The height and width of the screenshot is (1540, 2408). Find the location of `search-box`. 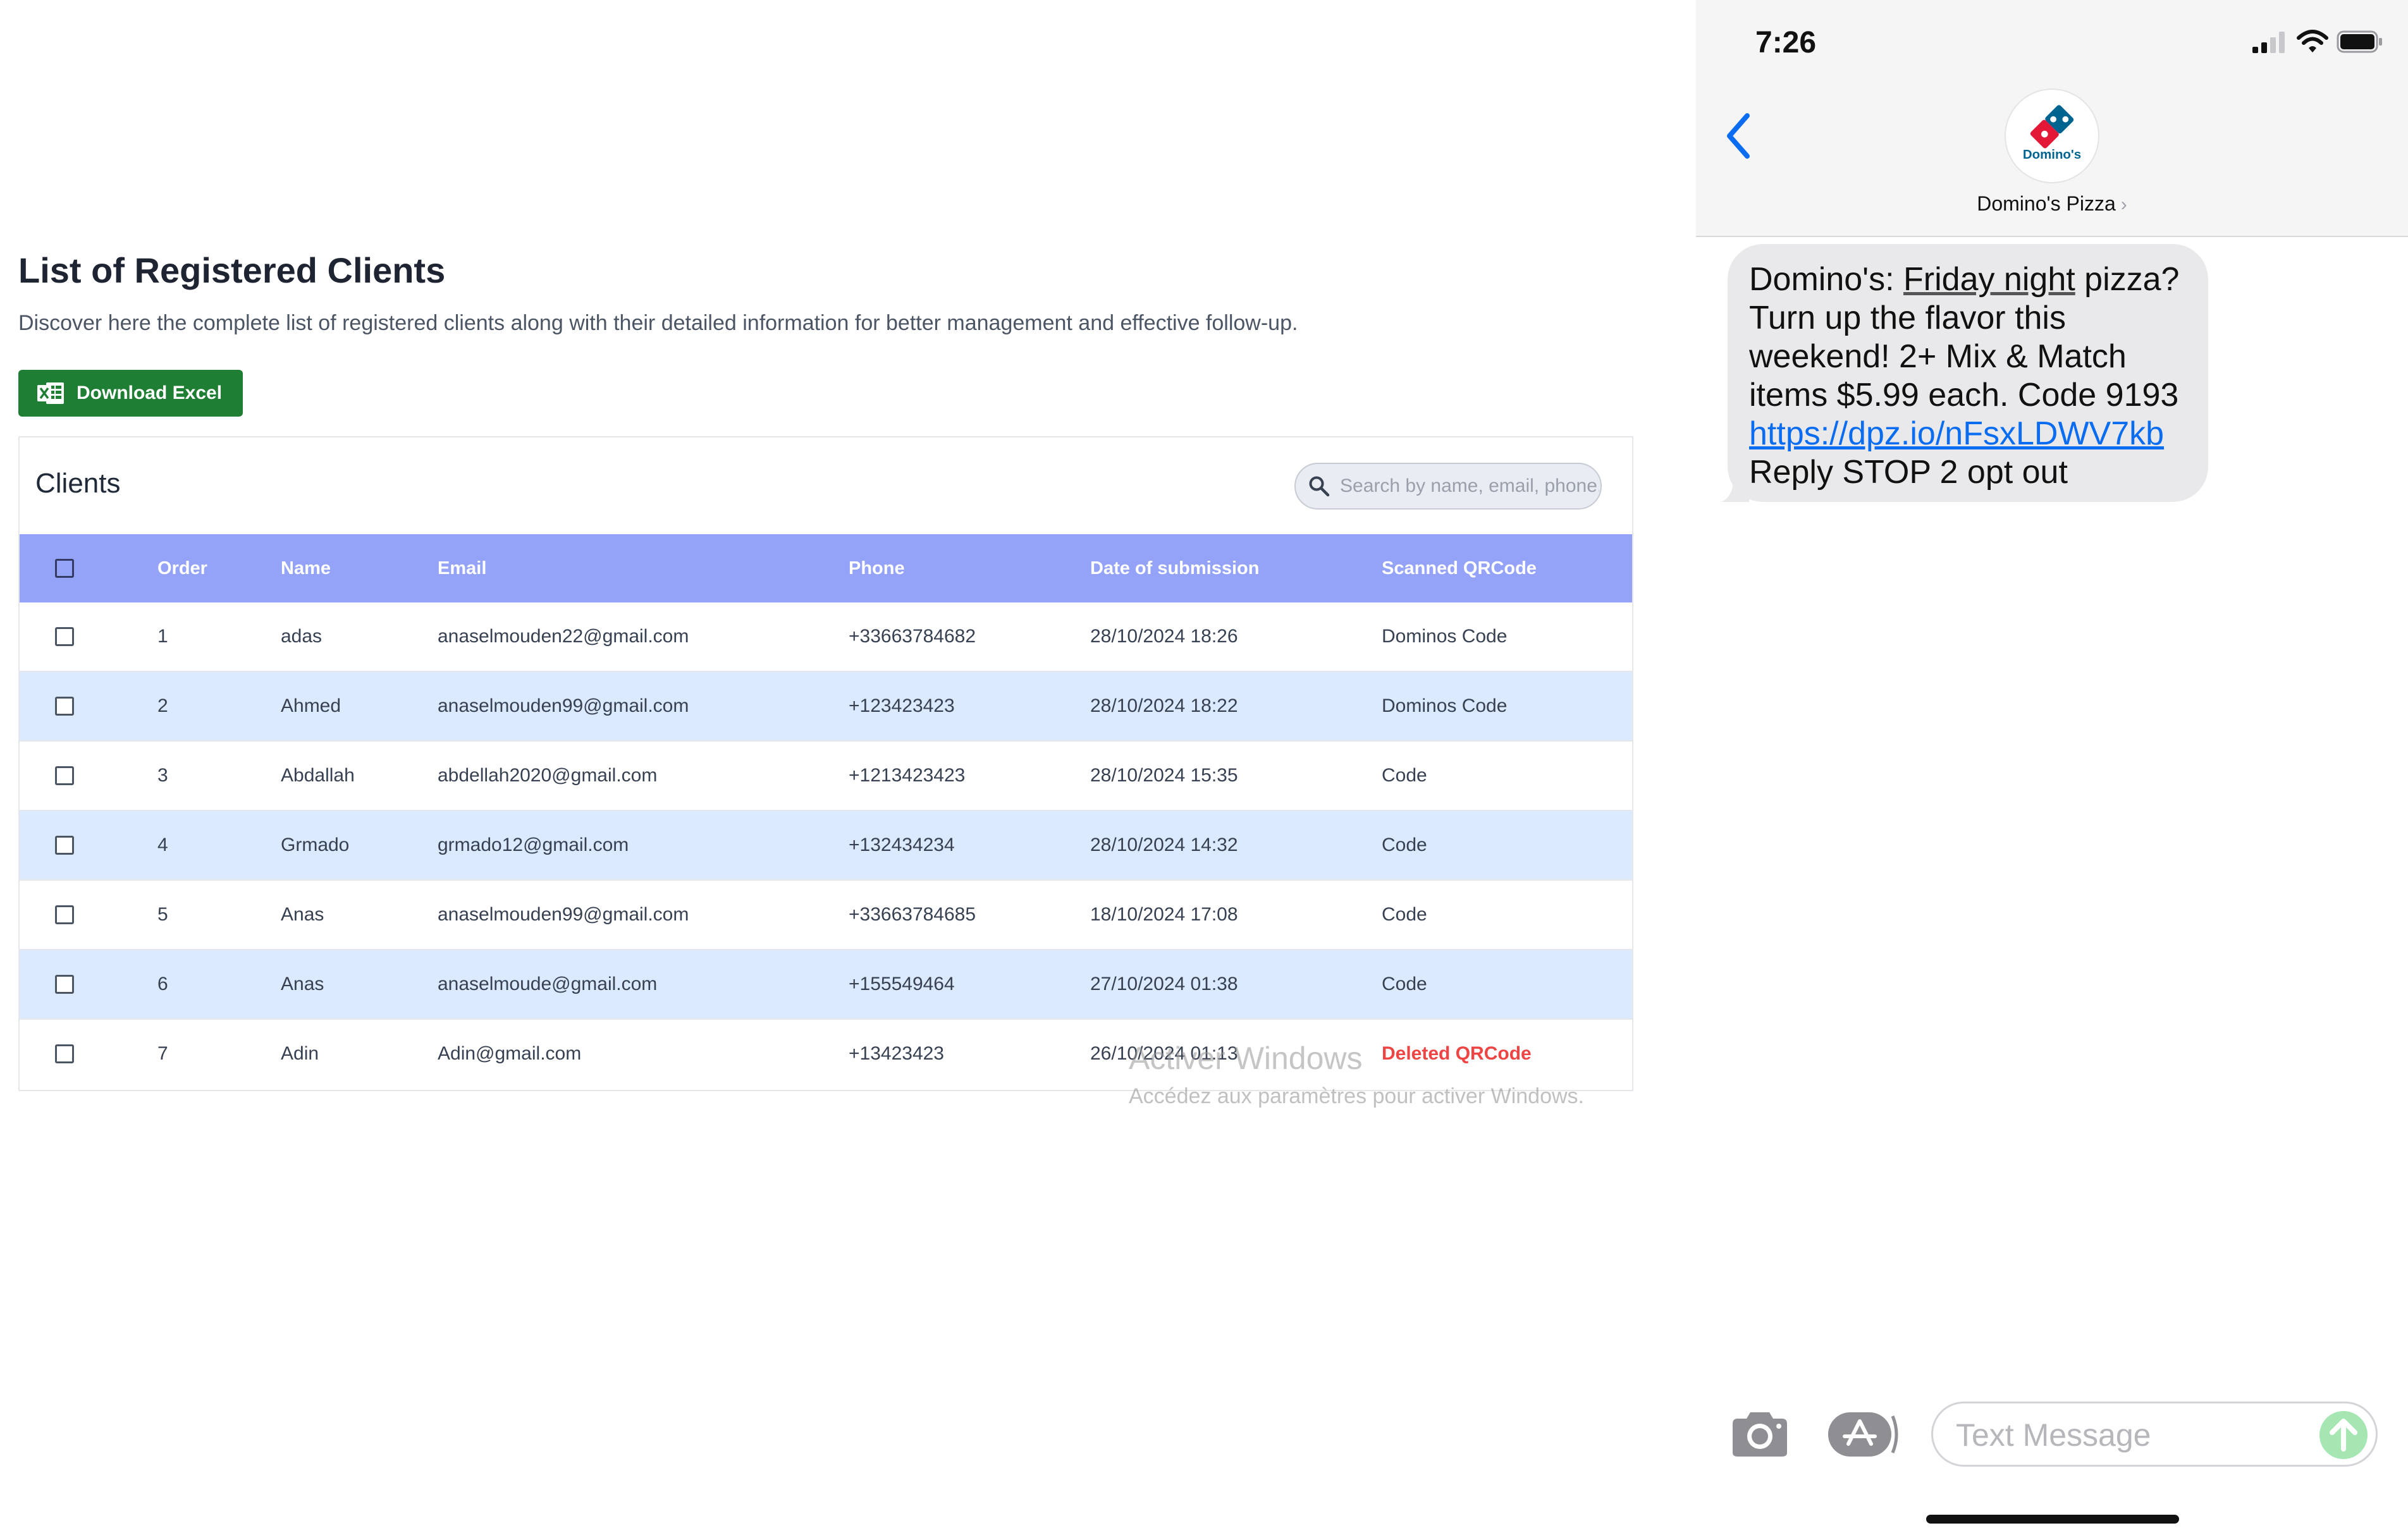

search-box is located at coordinates (1448, 486).